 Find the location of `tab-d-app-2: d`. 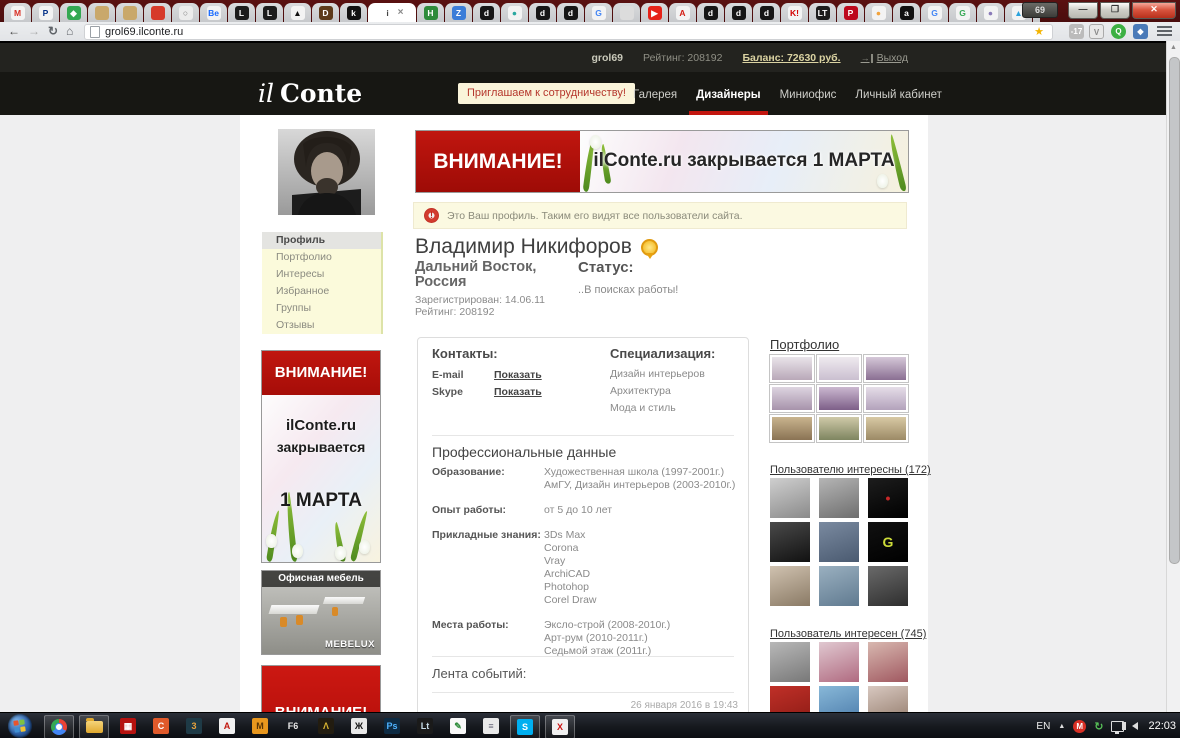

tab-d-app-2: d is located at coordinates (542, 12).